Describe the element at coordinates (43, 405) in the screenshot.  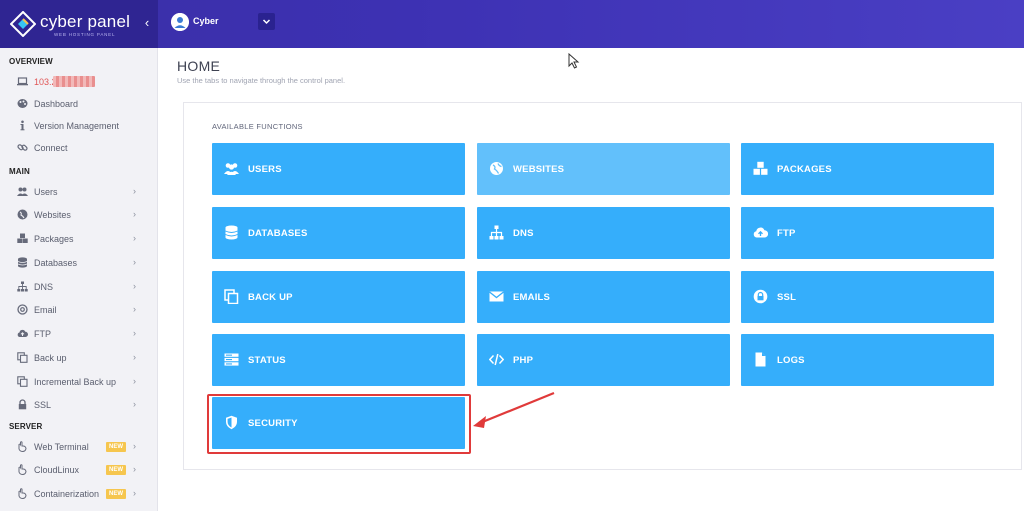
I see `sidebar-item-label: SSL` at that location.